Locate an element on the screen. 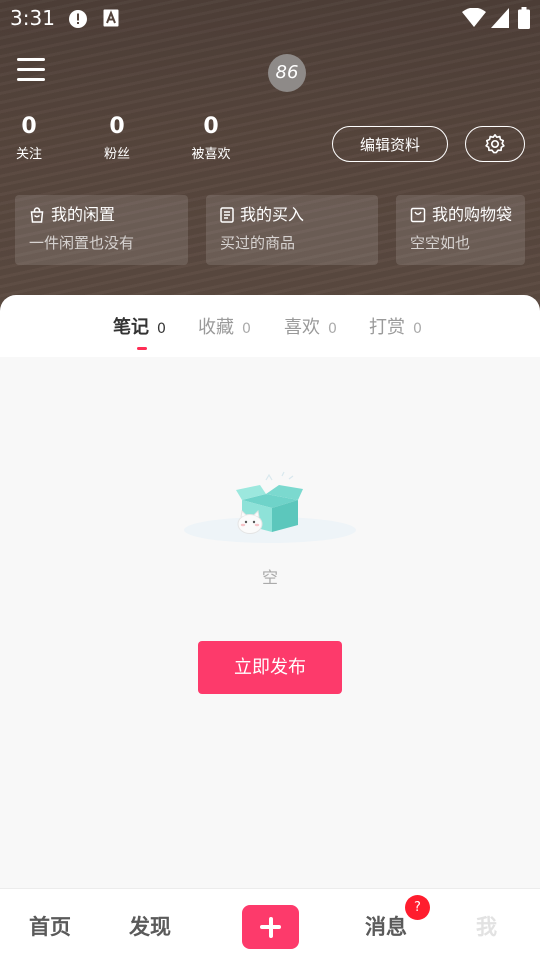 This screenshot has height=961, width=540. card-my-shopping-bag-subtitle: 空空如也 is located at coordinates (440, 243).